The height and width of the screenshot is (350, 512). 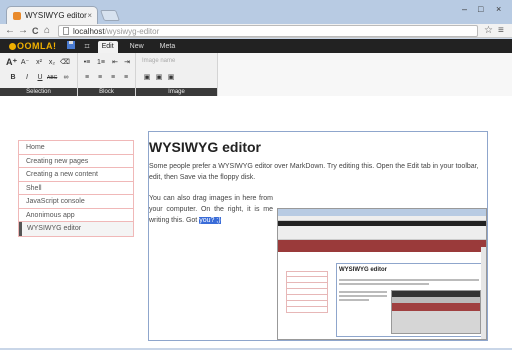 I want to click on page-title: WYSIWYG editor, so click(x=205, y=147).